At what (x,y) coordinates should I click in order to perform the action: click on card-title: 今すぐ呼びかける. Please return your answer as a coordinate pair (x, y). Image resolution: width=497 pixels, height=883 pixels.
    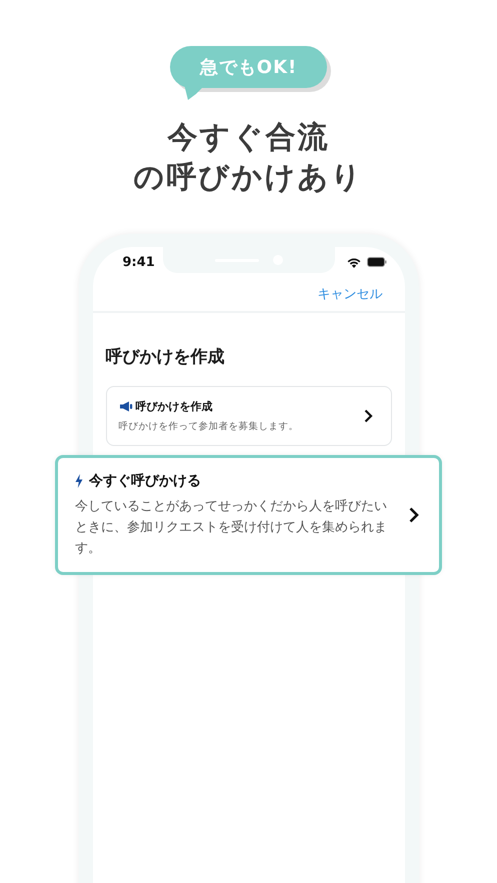
    Looking at the image, I should click on (145, 481).